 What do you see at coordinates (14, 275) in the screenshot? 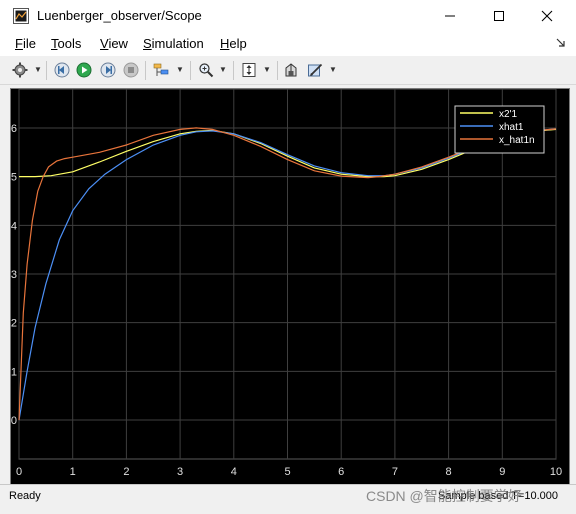
I see `y-tick-label: 3` at bounding box center [14, 275].